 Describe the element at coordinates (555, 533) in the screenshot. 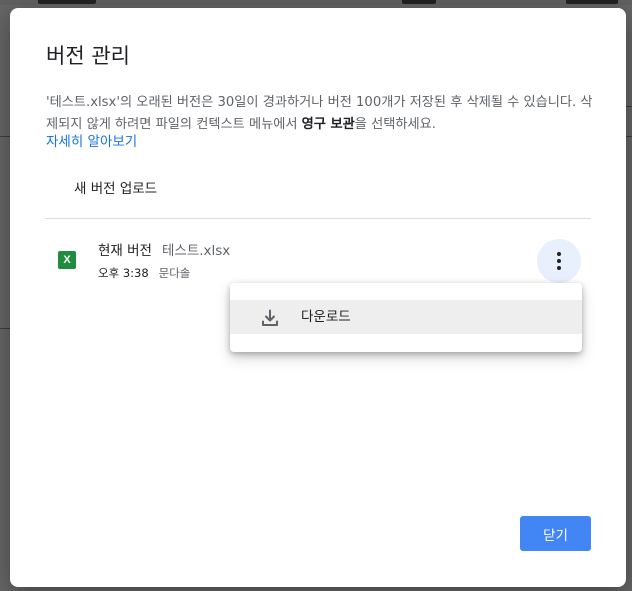

I see `close-button: 닫기` at that location.